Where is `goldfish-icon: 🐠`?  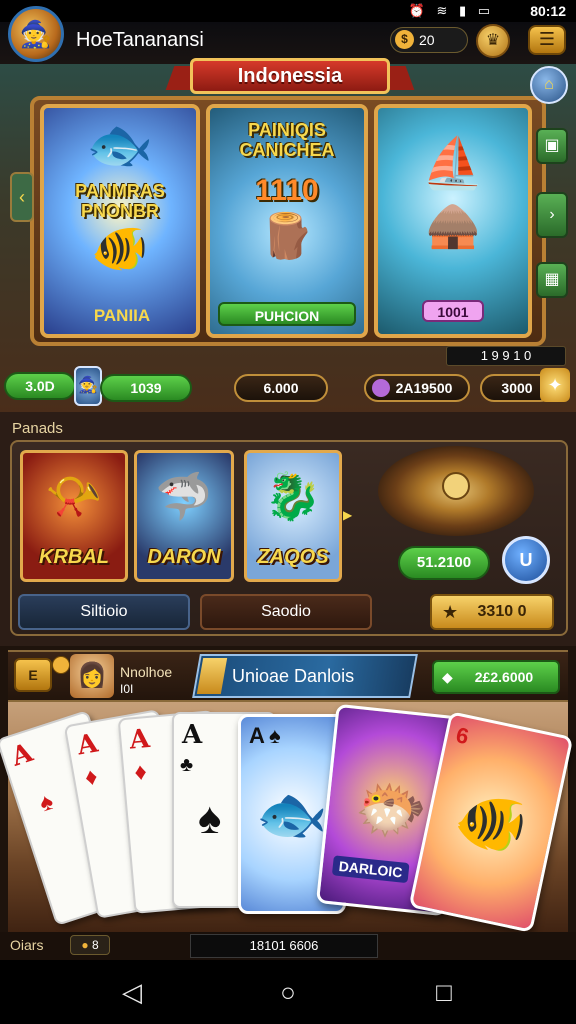
goldfish-icon: 🐠 is located at coordinates (120, 248).